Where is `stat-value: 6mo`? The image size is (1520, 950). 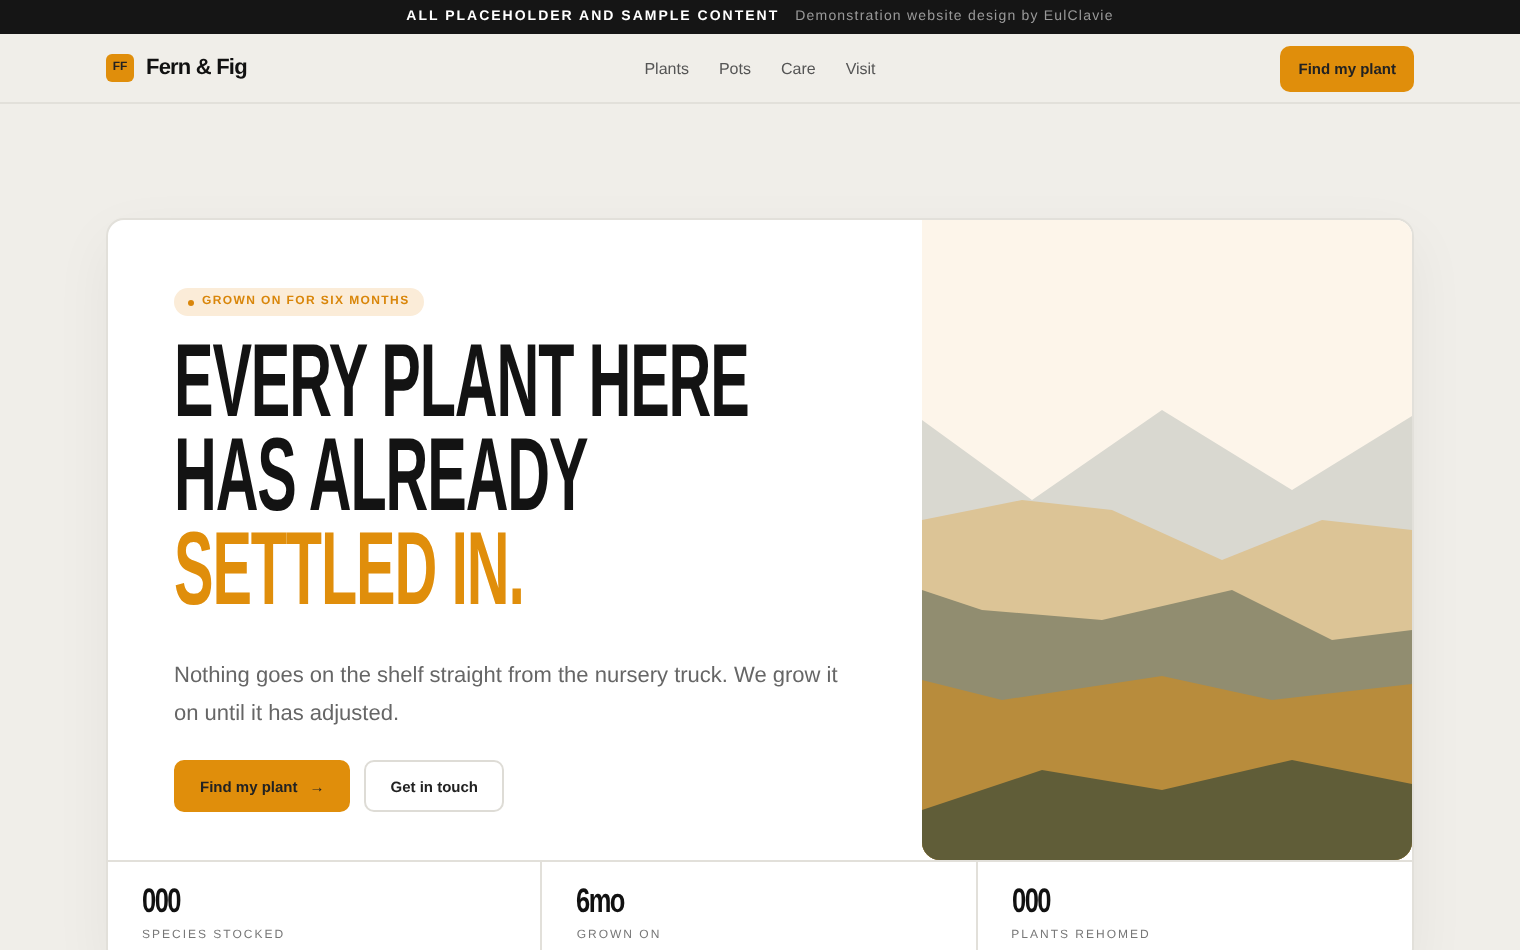
stat-value: 6mo is located at coordinates (600, 901).